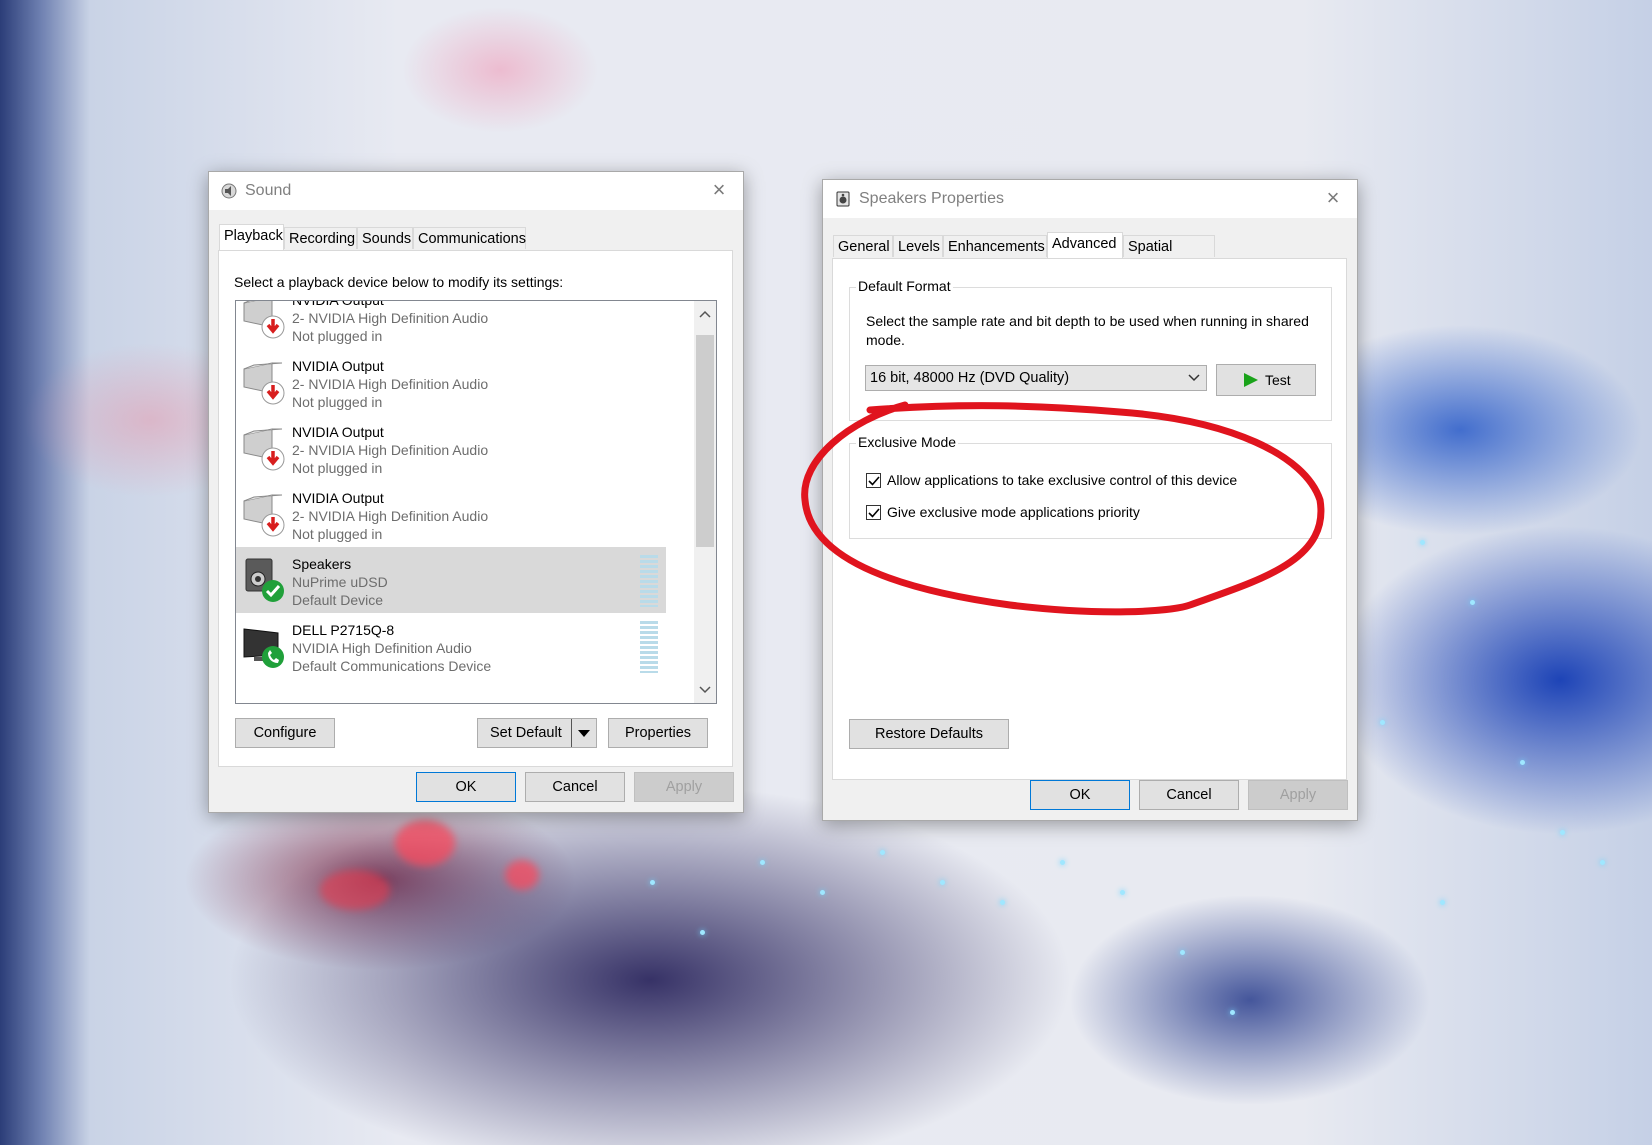  I want to click on speaker-app-icon, so click(843, 199).